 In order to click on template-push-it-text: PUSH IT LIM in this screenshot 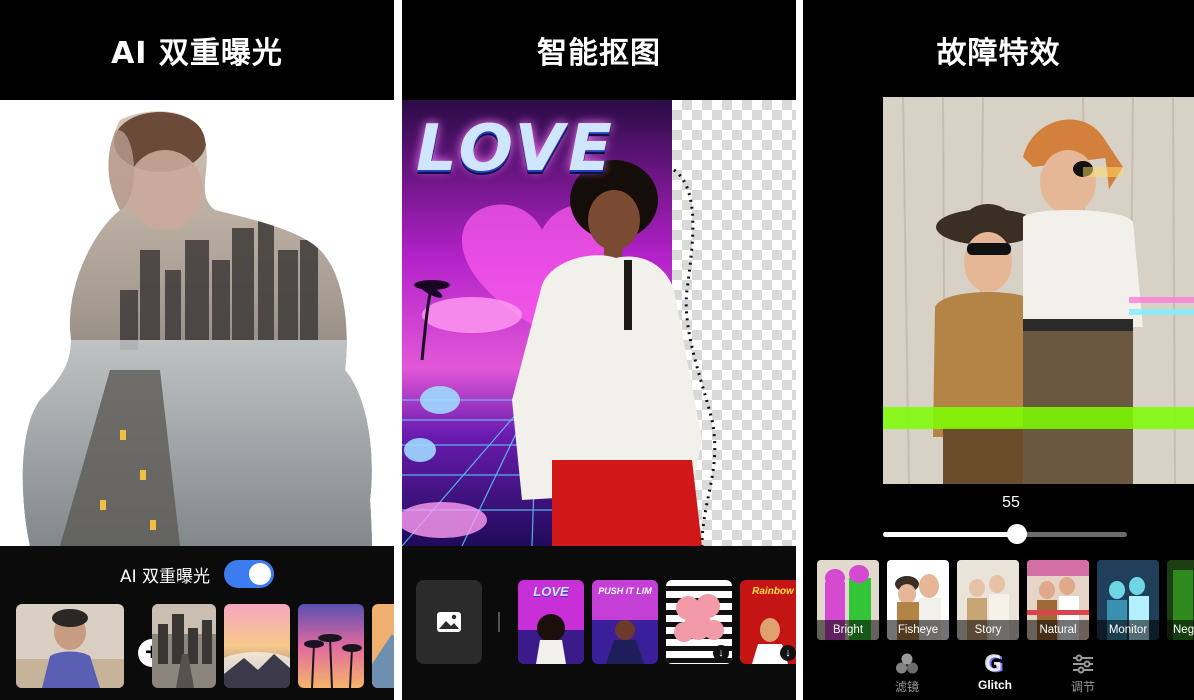, I will do `click(625, 591)`.